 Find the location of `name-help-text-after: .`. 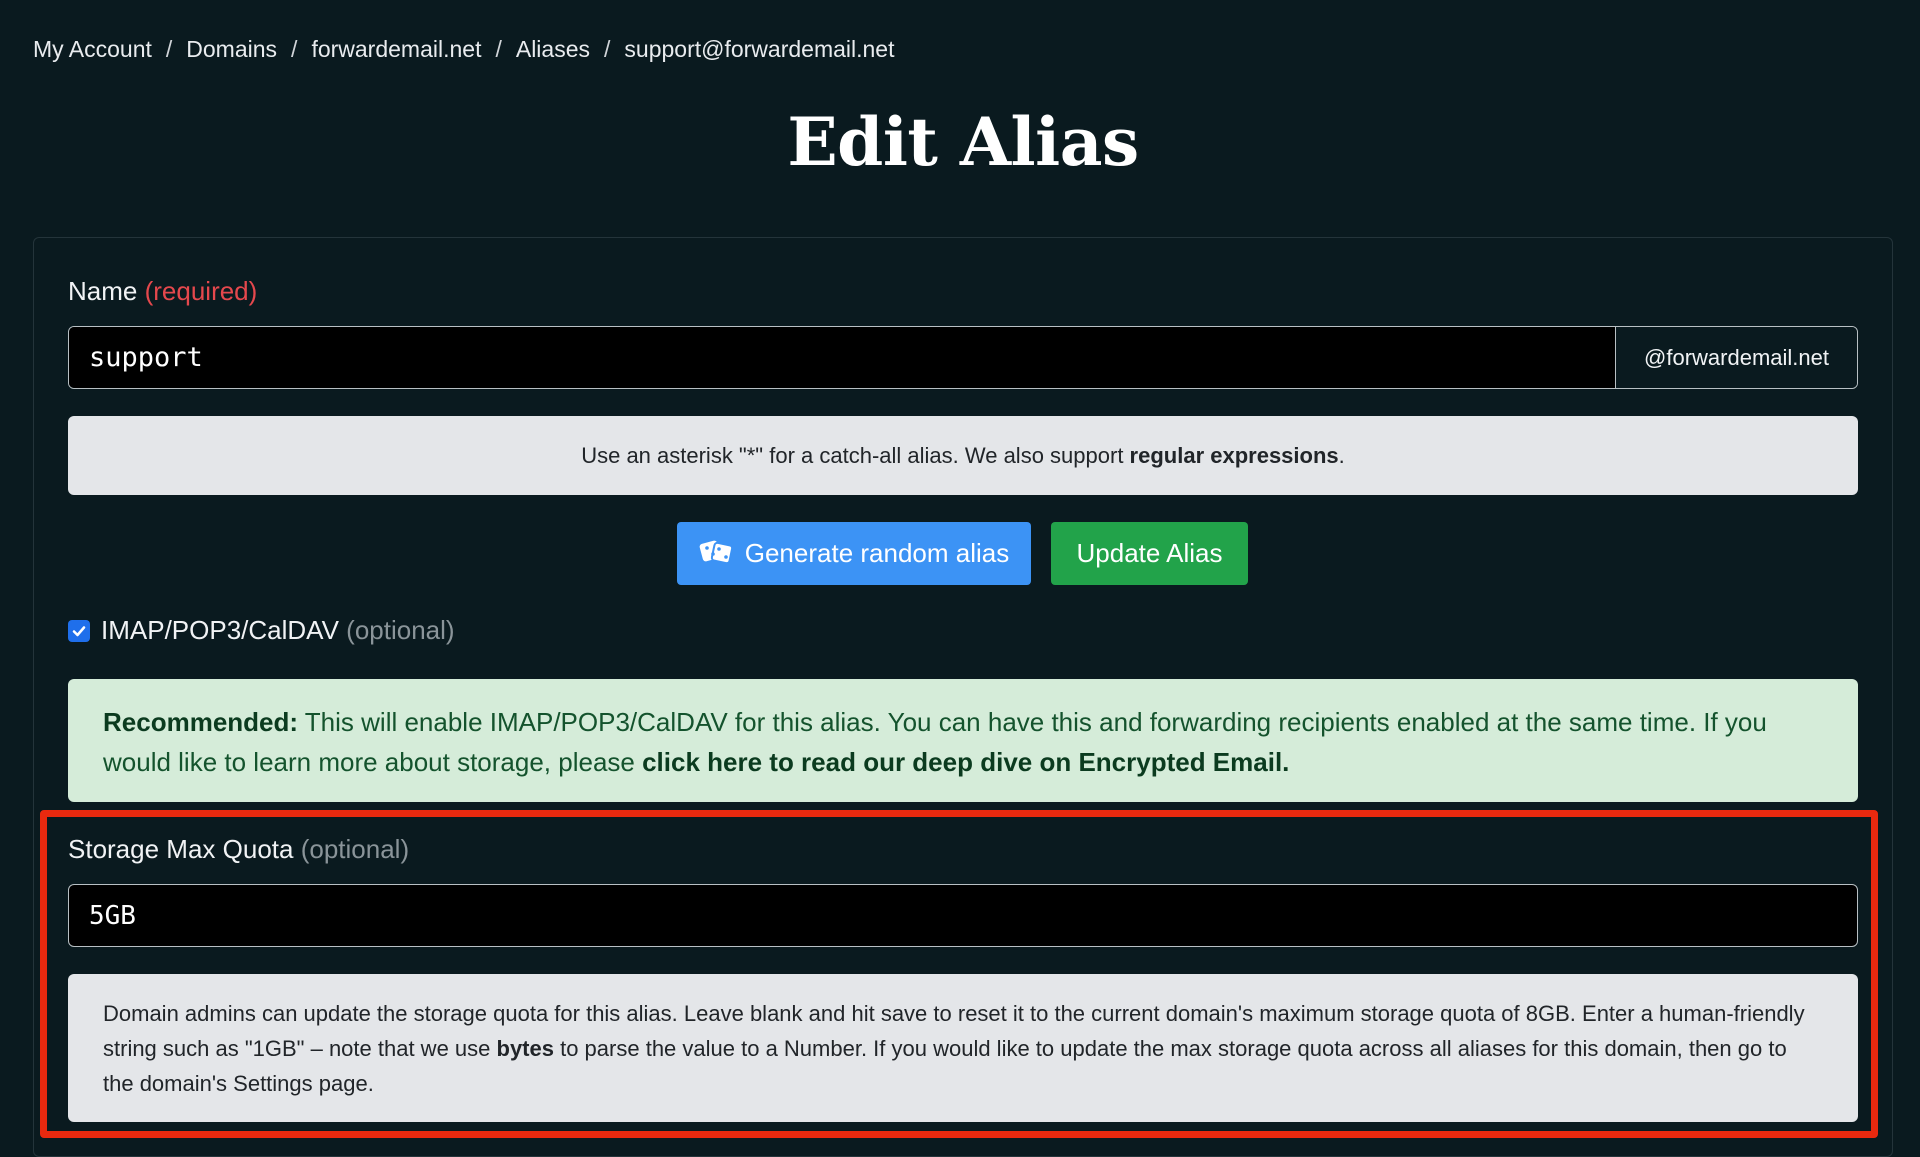

name-help-text-after: . is located at coordinates (1341, 455).